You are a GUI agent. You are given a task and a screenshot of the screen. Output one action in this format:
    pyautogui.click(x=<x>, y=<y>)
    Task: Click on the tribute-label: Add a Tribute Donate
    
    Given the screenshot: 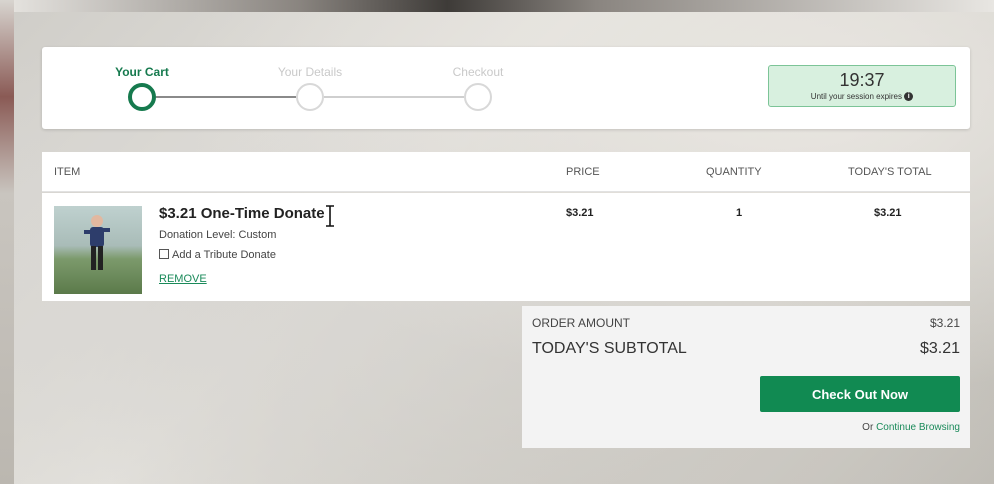 What is the action you would take?
    pyautogui.click(x=224, y=255)
    